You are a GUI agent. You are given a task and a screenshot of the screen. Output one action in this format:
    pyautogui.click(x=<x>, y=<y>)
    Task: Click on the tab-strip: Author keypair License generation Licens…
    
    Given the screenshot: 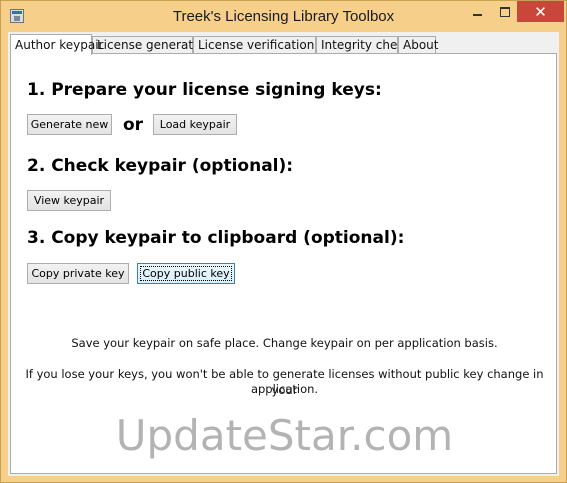 What is the action you would take?
    pyautogui.click(x=283, y=44)
    